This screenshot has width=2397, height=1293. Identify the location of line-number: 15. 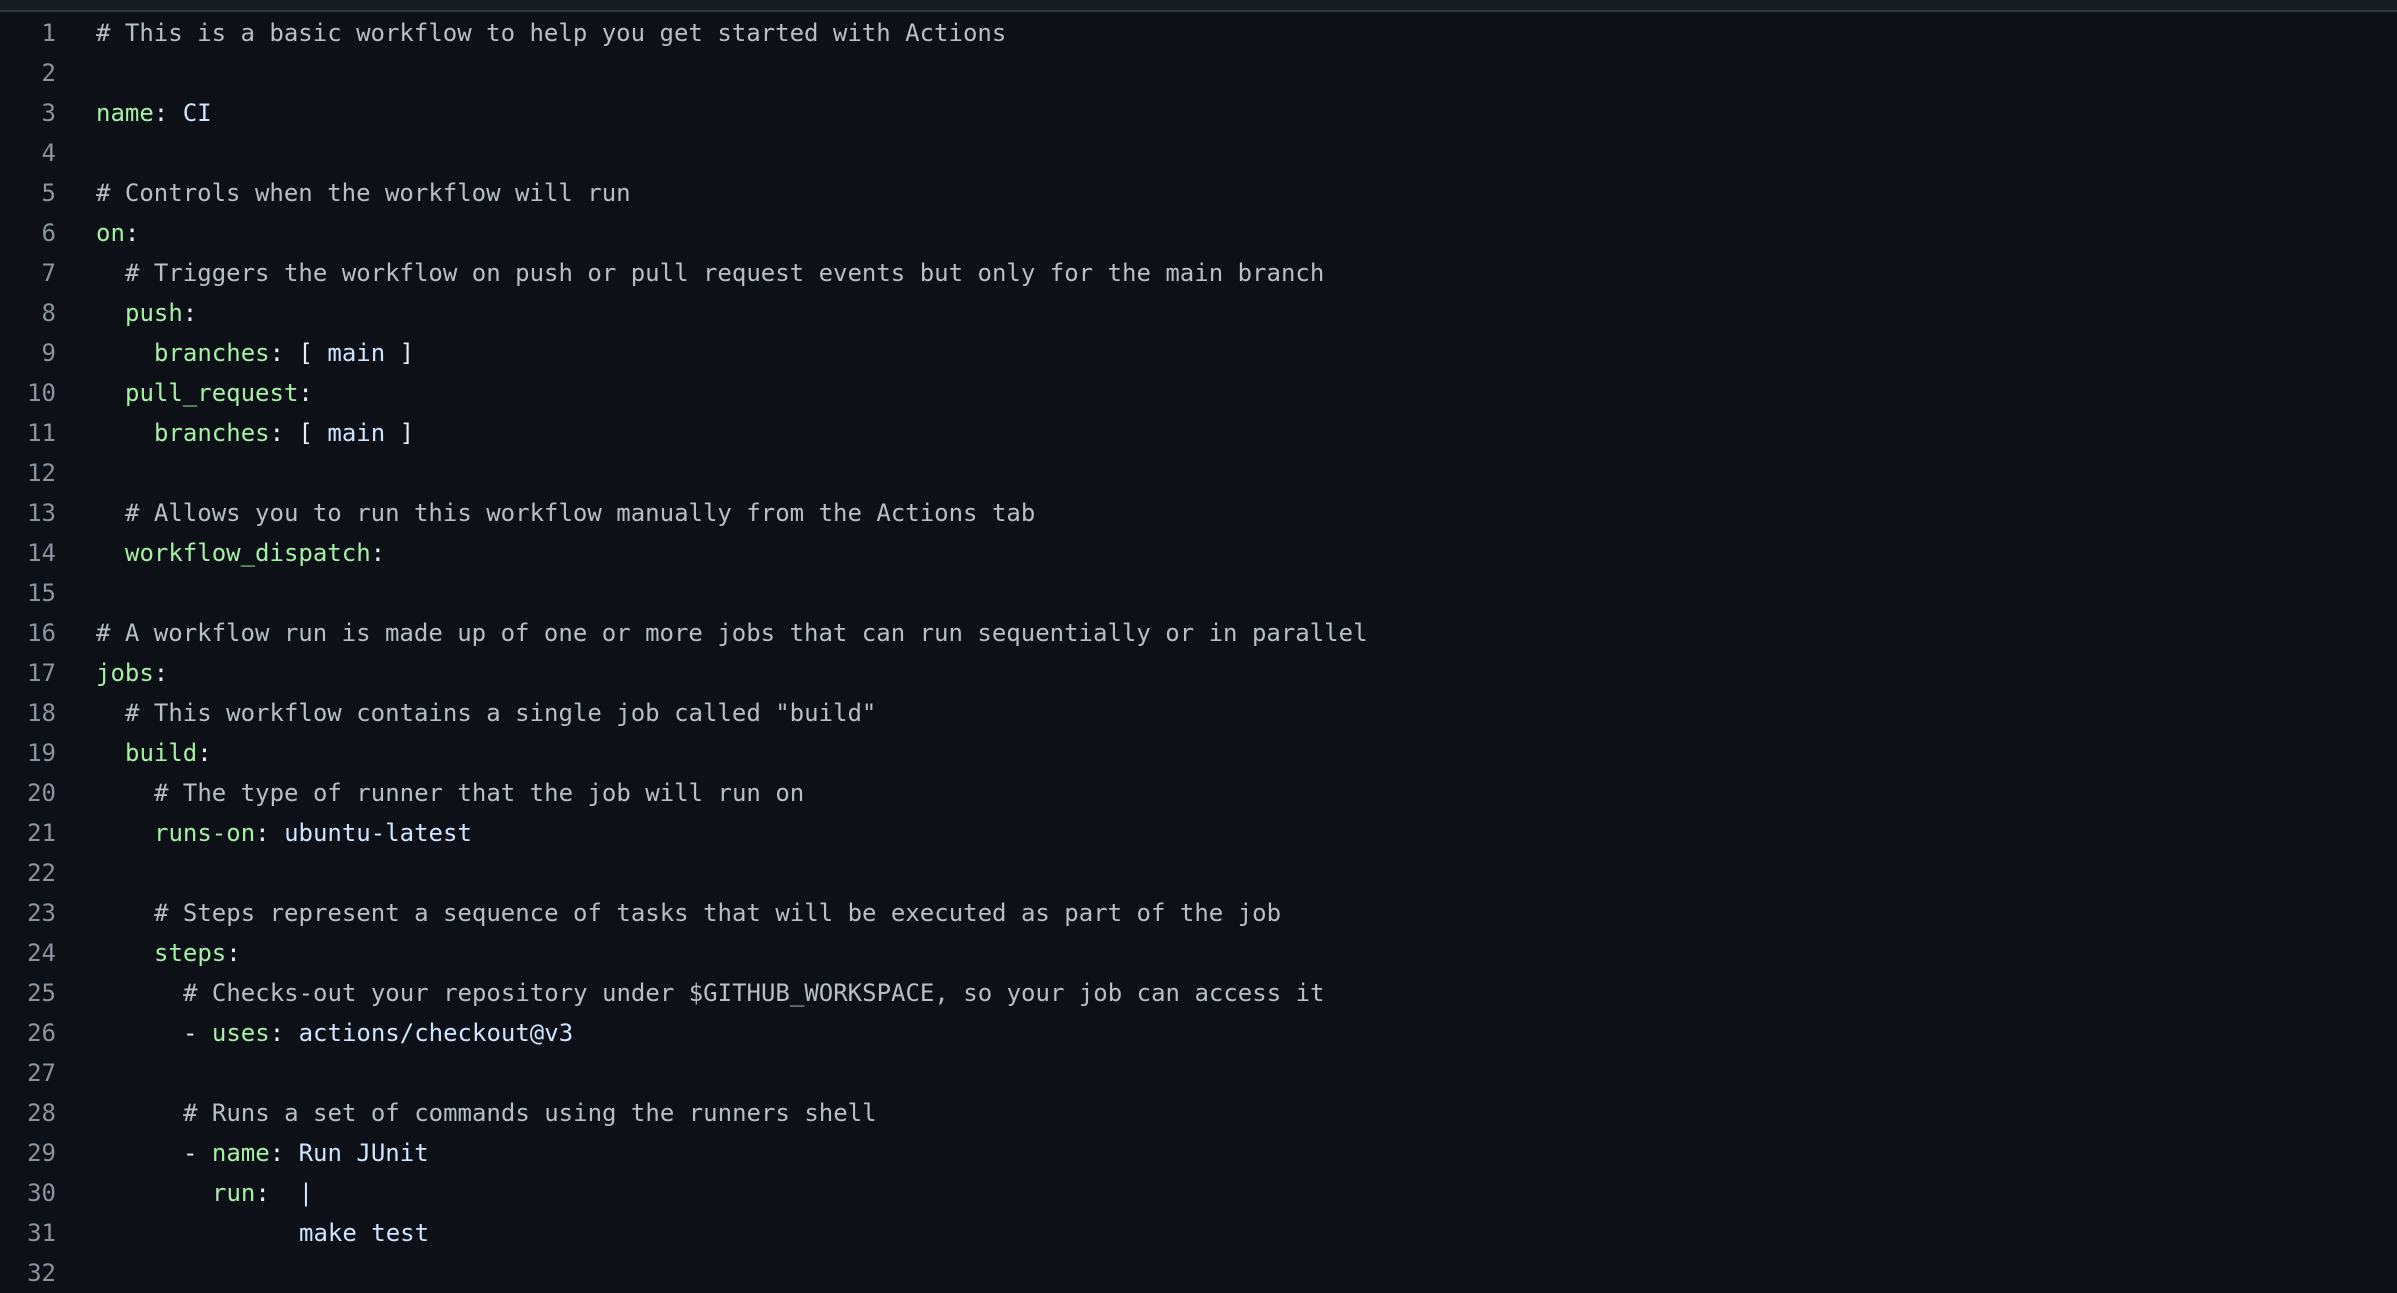
(41, 593).